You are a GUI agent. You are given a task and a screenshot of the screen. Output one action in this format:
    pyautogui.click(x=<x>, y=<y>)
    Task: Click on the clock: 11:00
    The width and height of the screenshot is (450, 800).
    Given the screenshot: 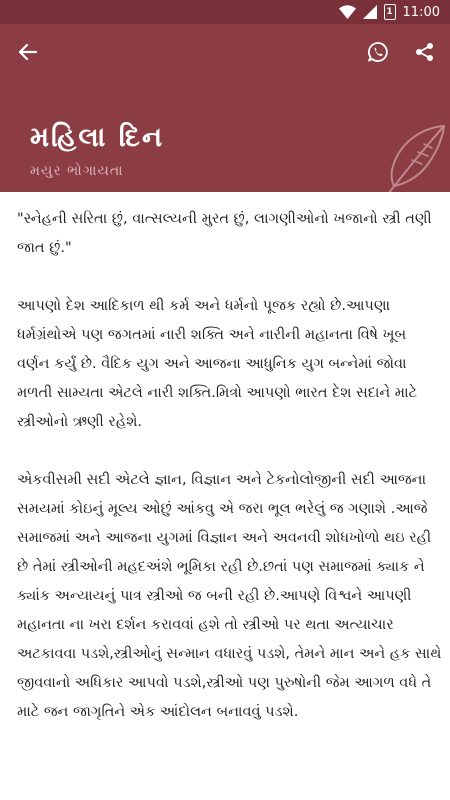 What is the action you would take?
    pyautogui.click(x=421, y=12)
    